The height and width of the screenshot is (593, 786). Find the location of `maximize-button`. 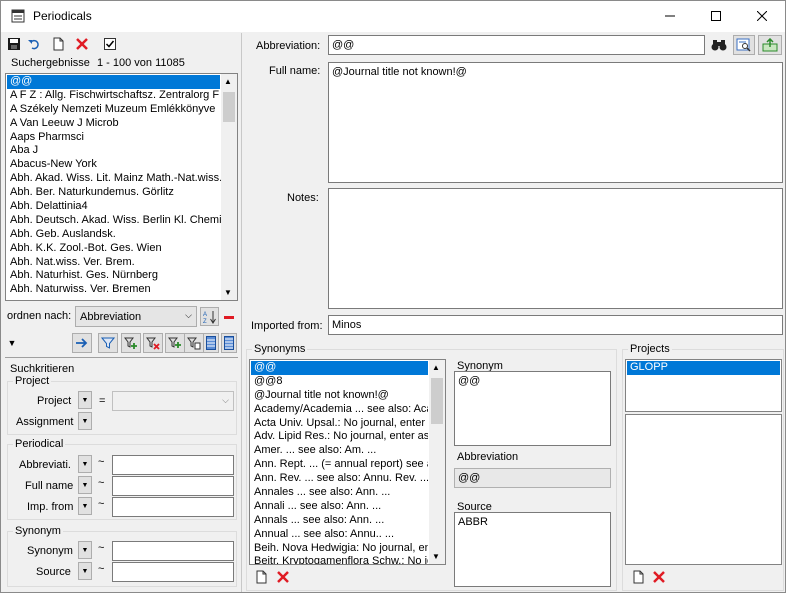

maximize-button is located at coordinates (716, 16).